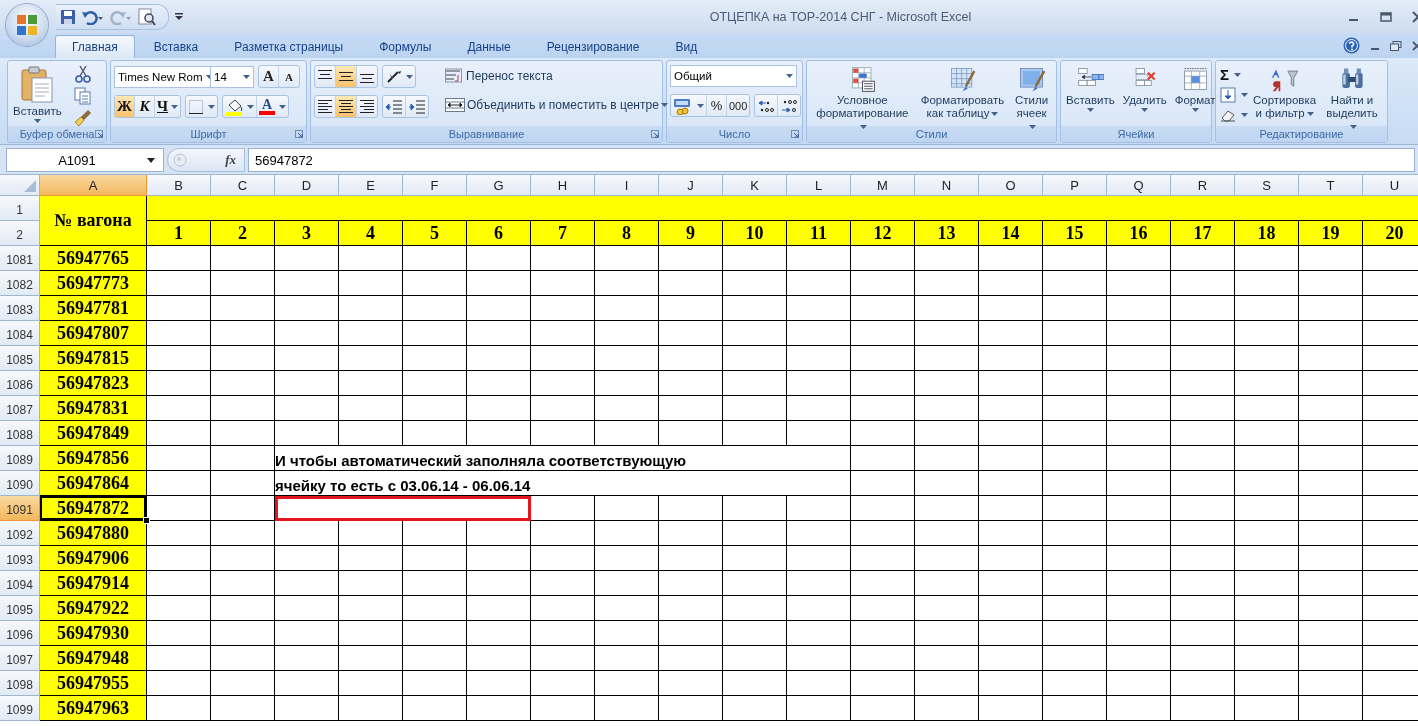 The image size is (1418, 726). I want to click on insert-button: Вставить, so click(1090, 89).